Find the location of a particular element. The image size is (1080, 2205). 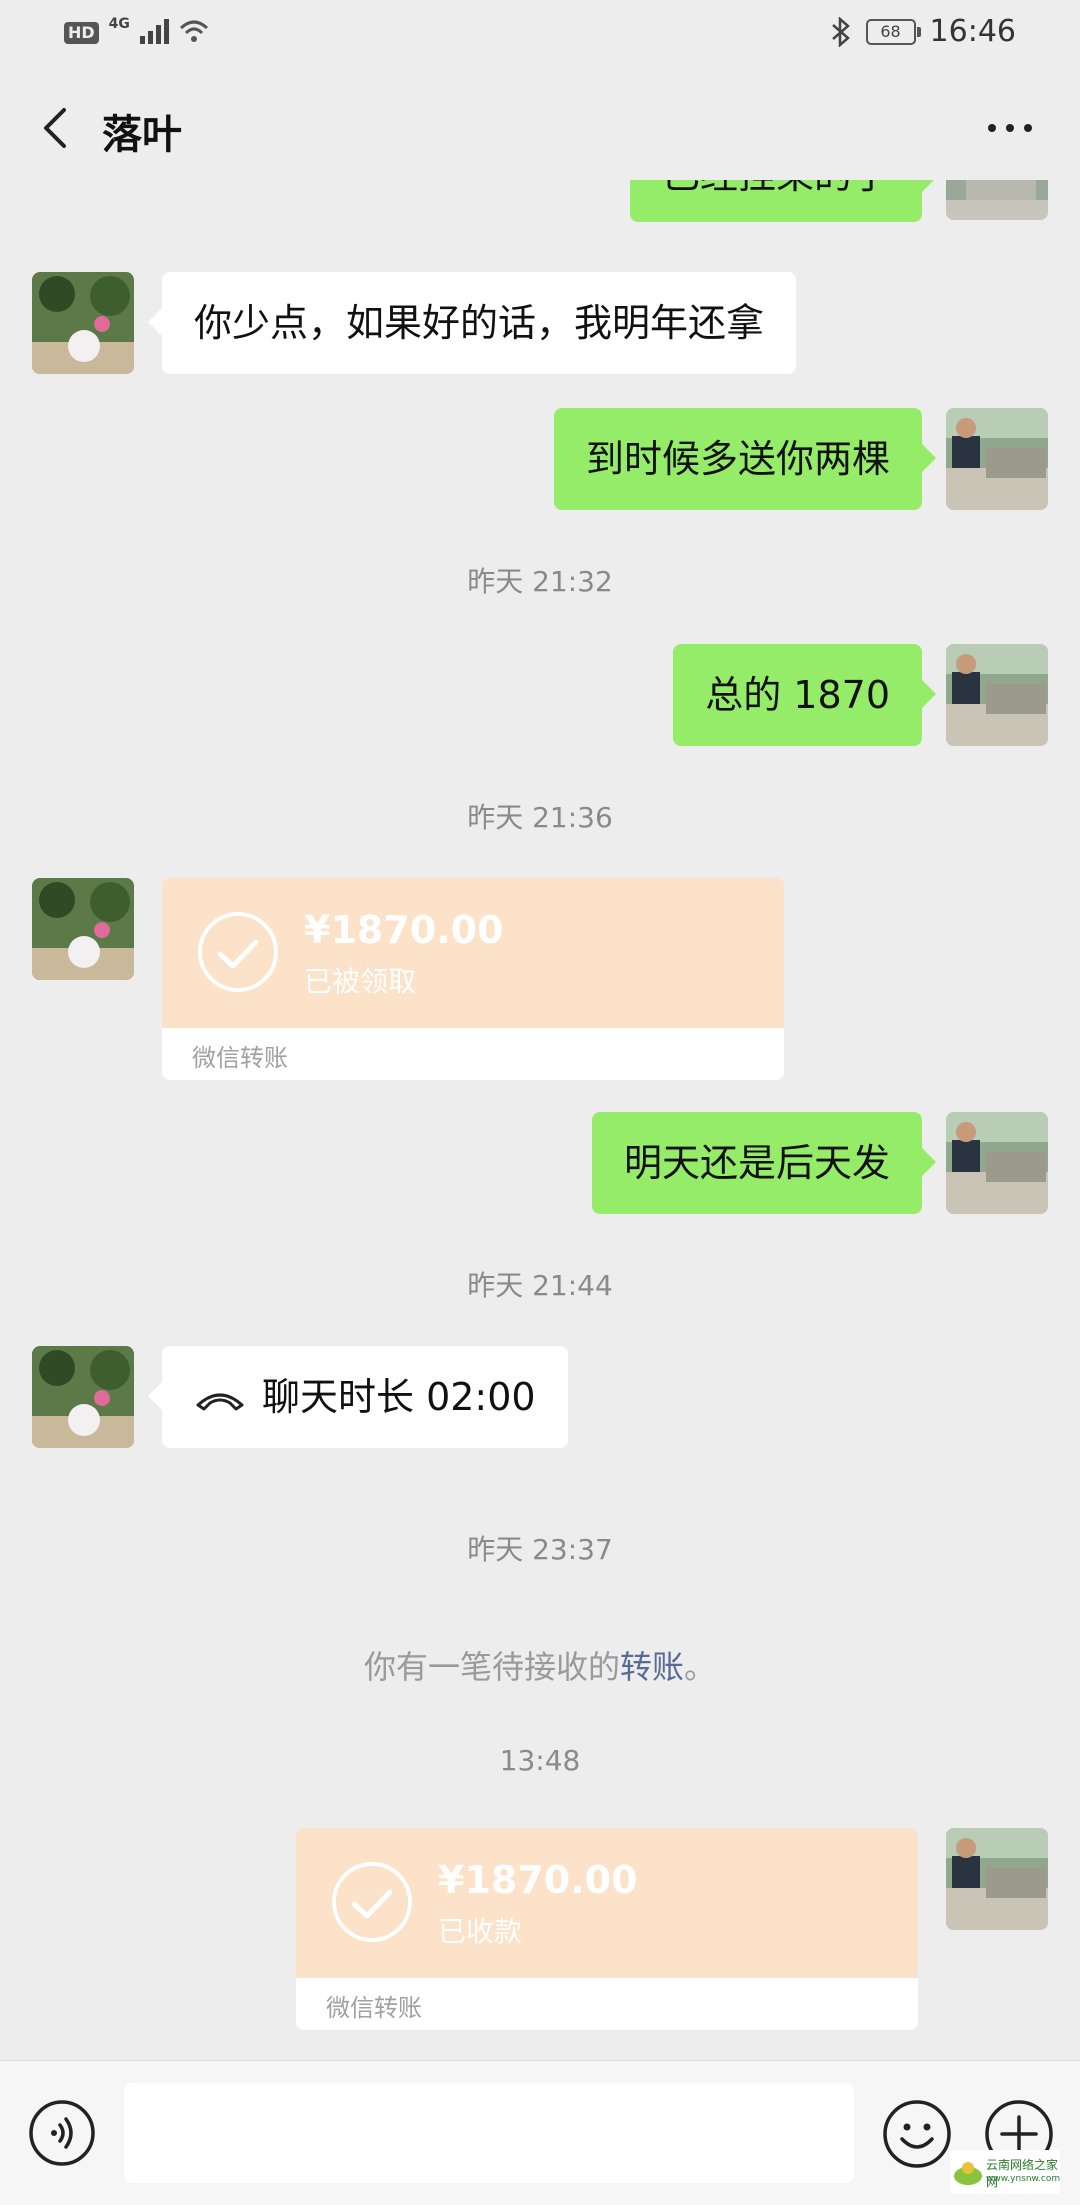

message-outgoing: 已经挂果的了 is located at coordinates (783, 201).